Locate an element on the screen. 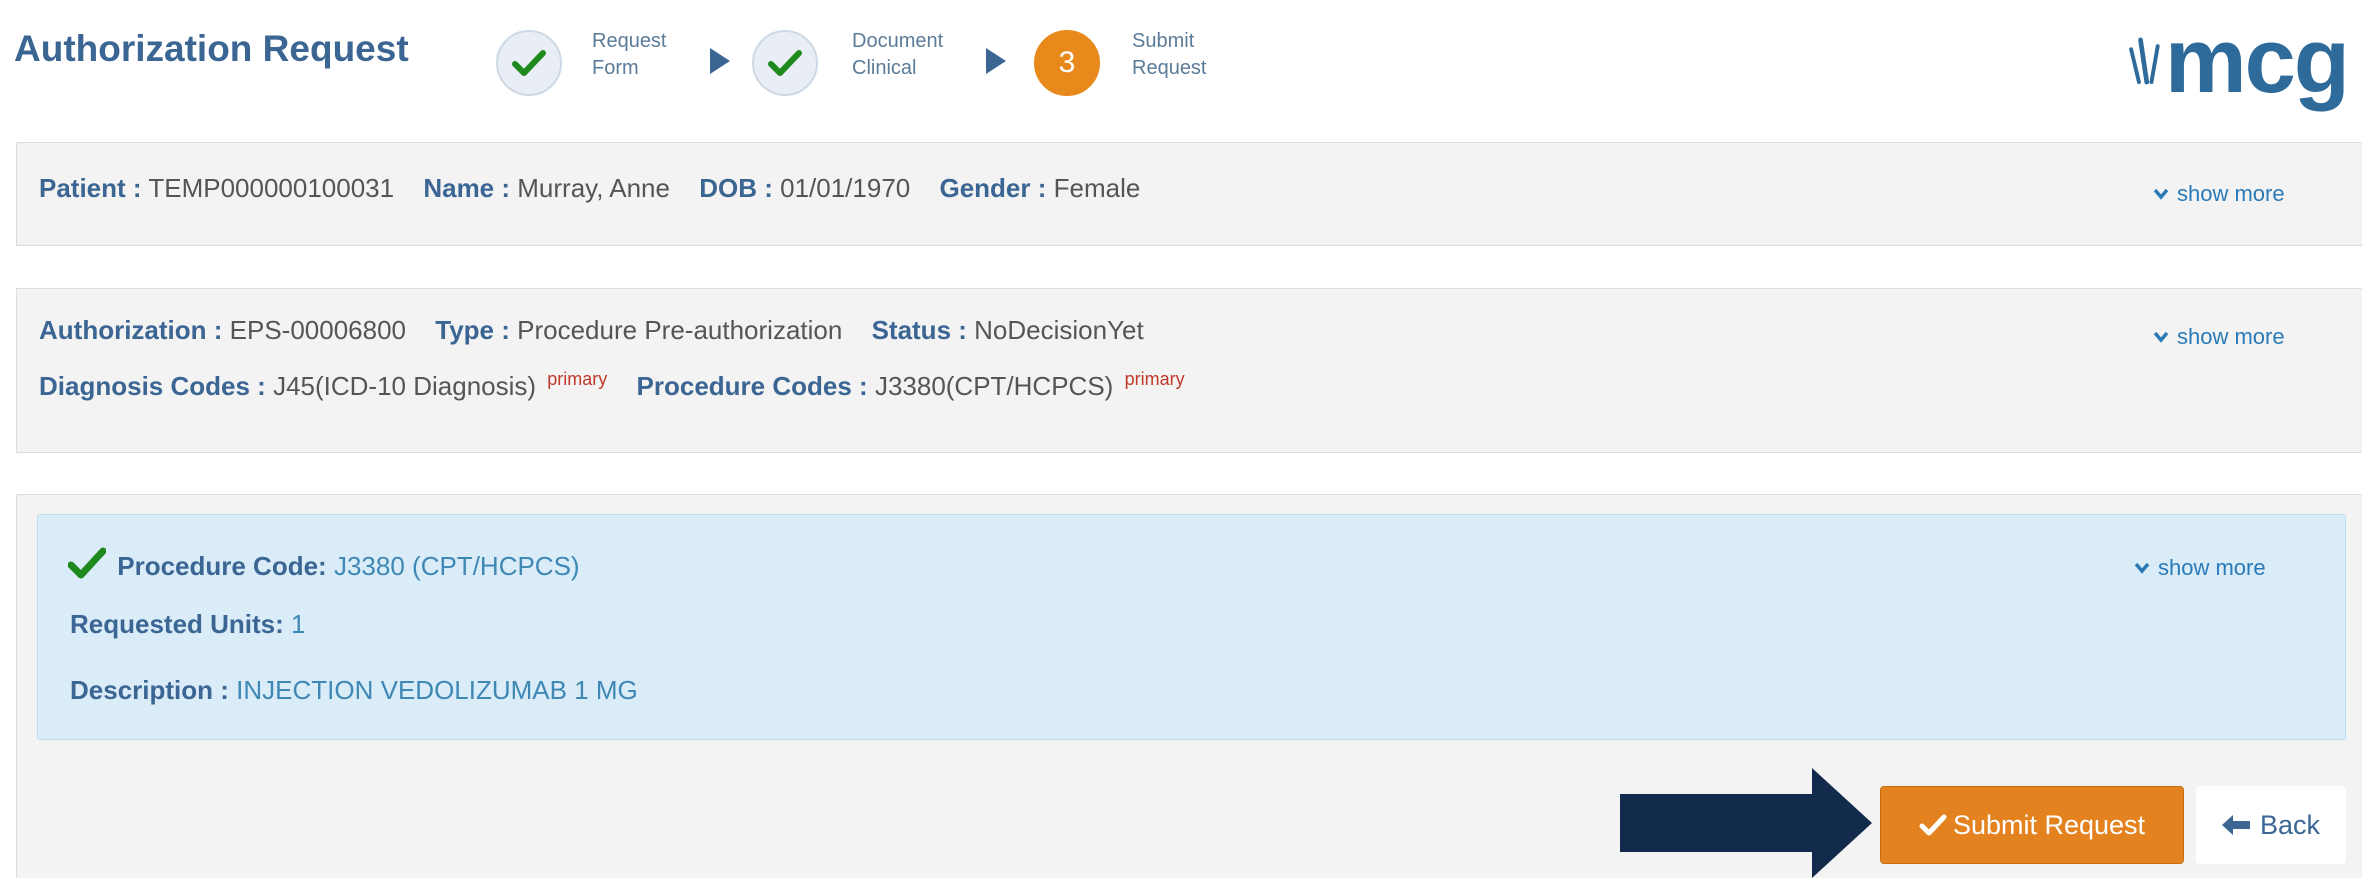 The height and width of the screenshot is (878, 2362). patient-name-label: Name : is located at coordinates (467, 188).